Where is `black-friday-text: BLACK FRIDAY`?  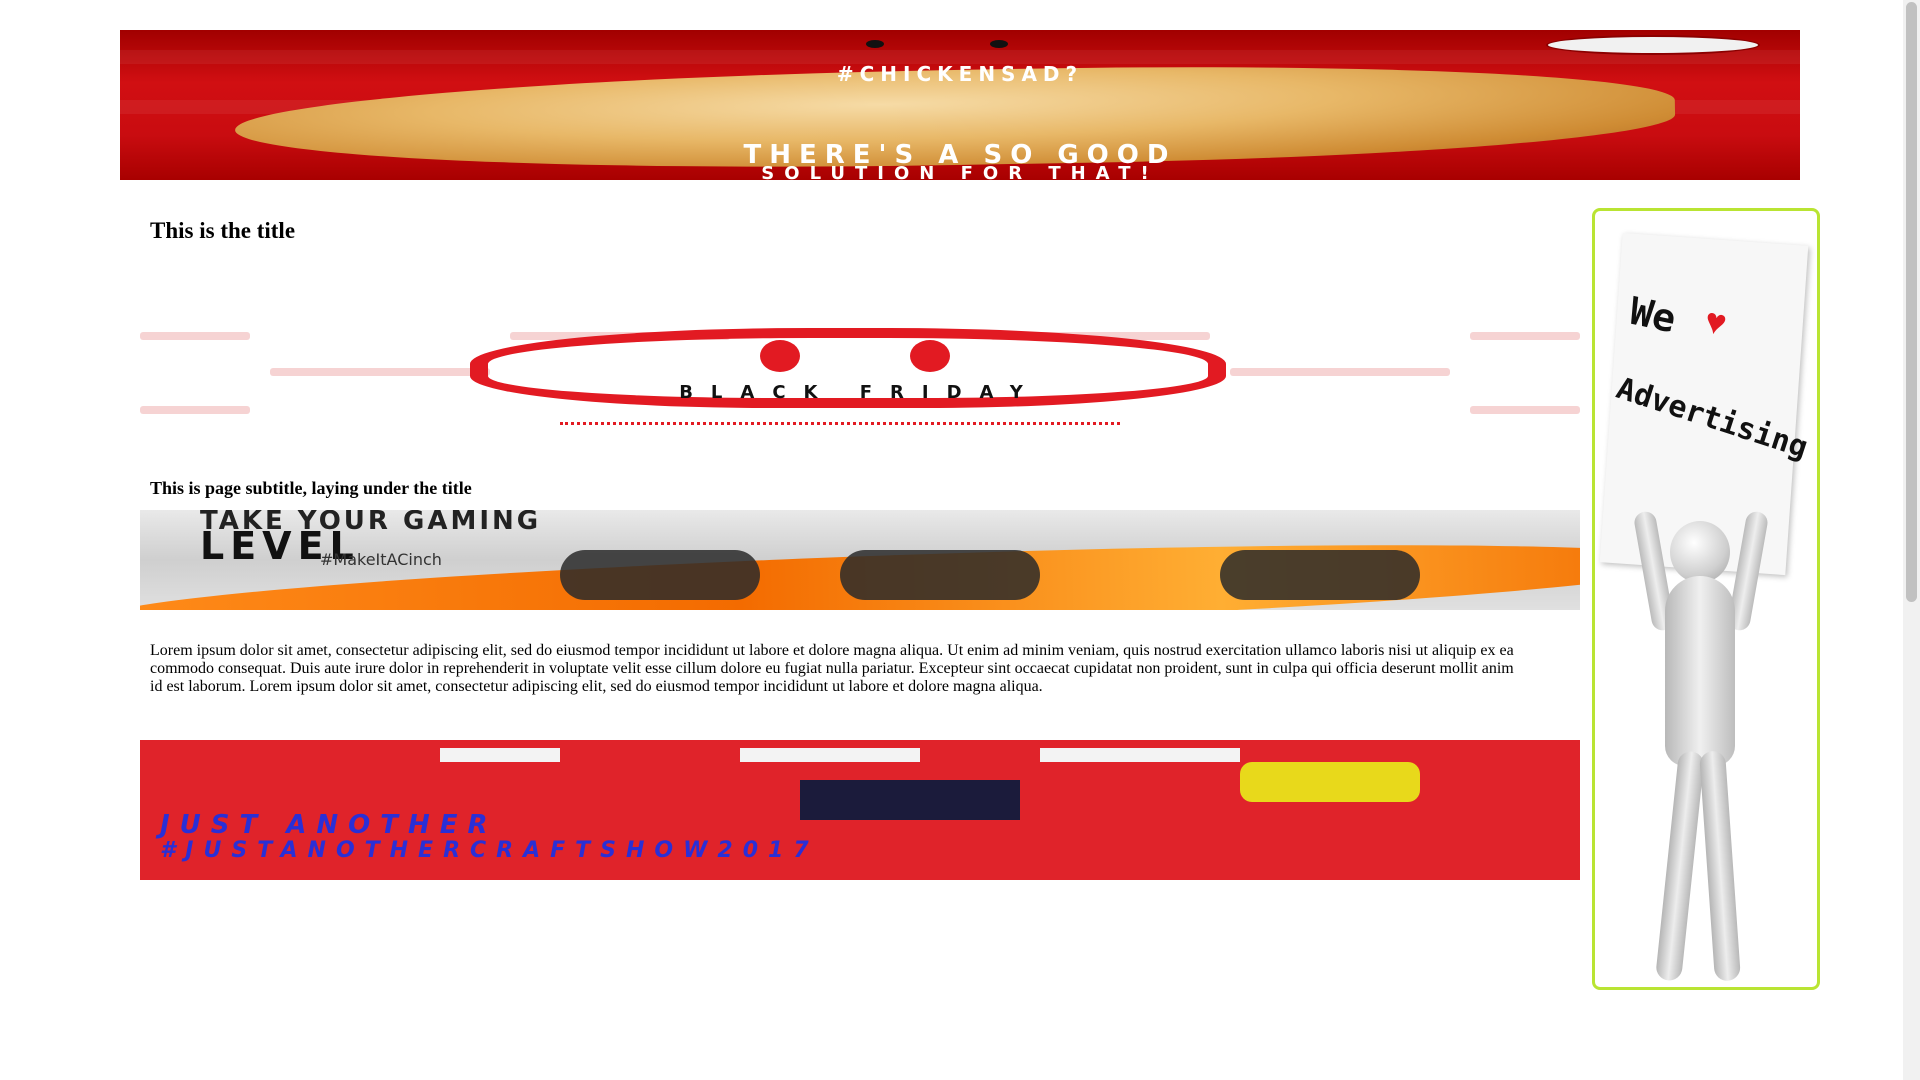 black-friday-text: BLACK FRIDAY is located at coordinates (860, 392).